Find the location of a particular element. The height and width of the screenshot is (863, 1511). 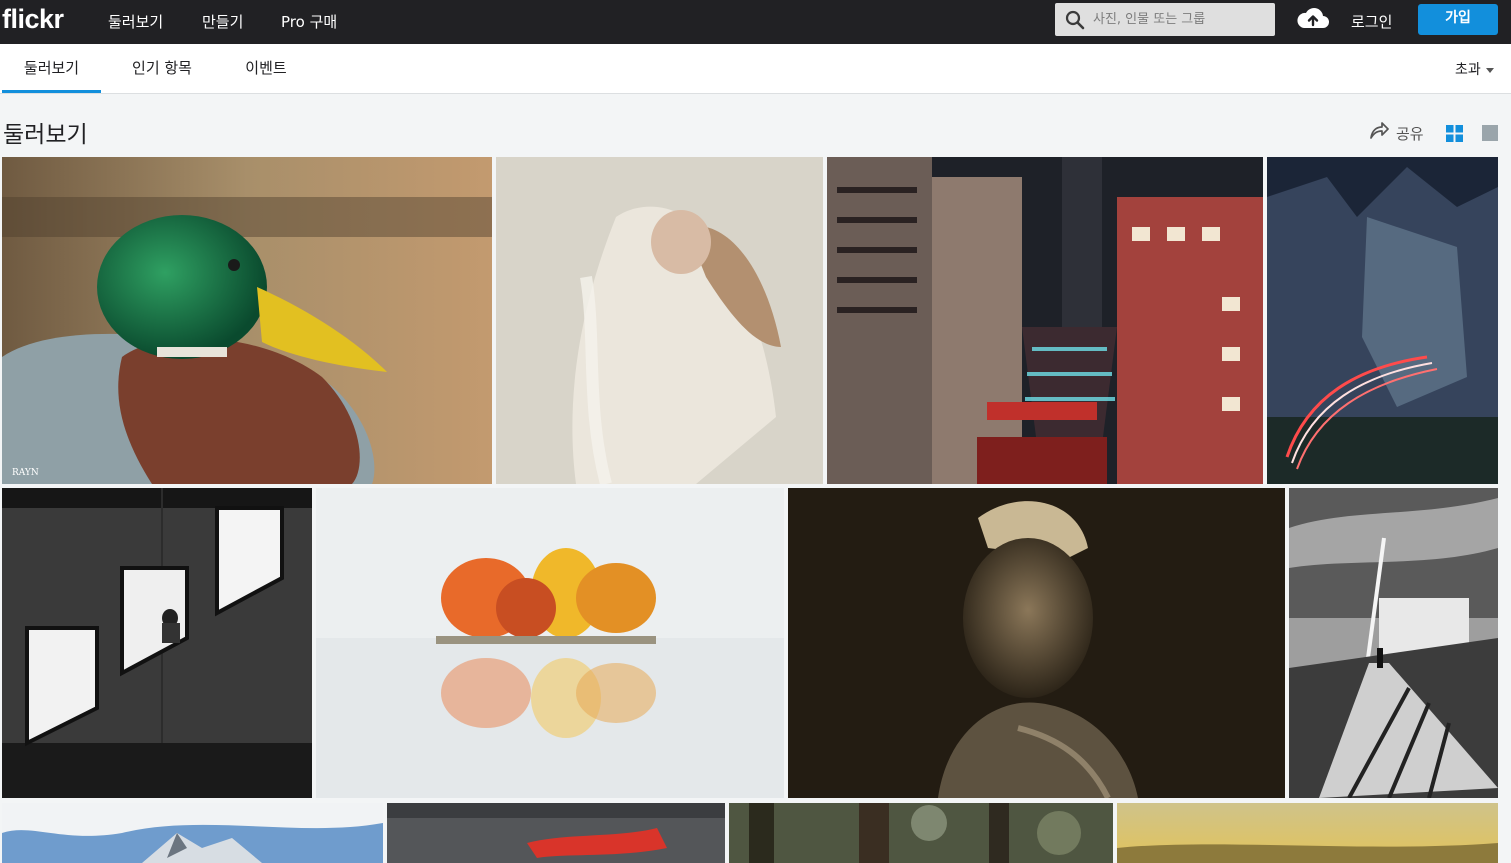

nav-get-pro: Pro 구매 is located at coordinates (309, 21).